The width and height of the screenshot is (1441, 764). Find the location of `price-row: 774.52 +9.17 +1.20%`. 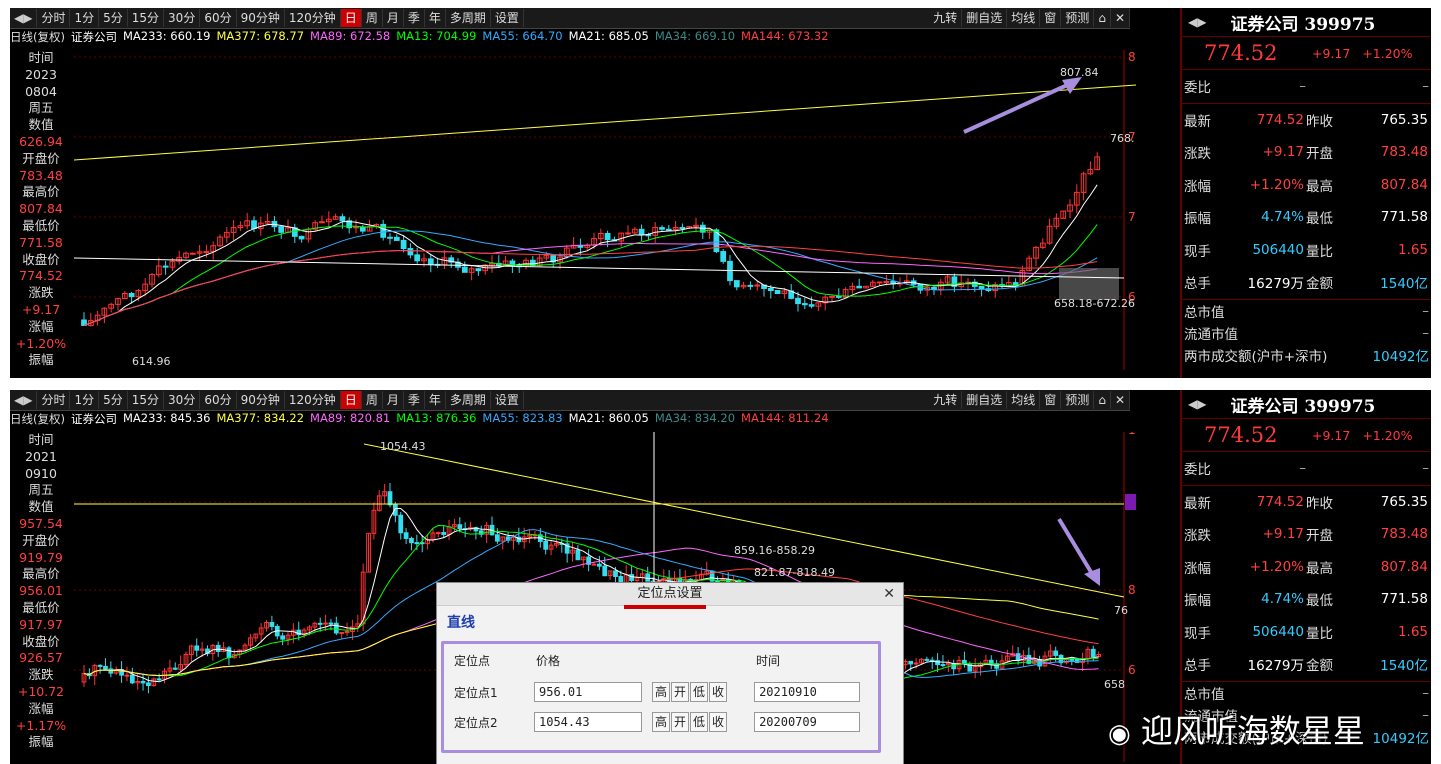

price-row: 774.52 +9.17 +1.20% is located at coordinates (1306, 435).